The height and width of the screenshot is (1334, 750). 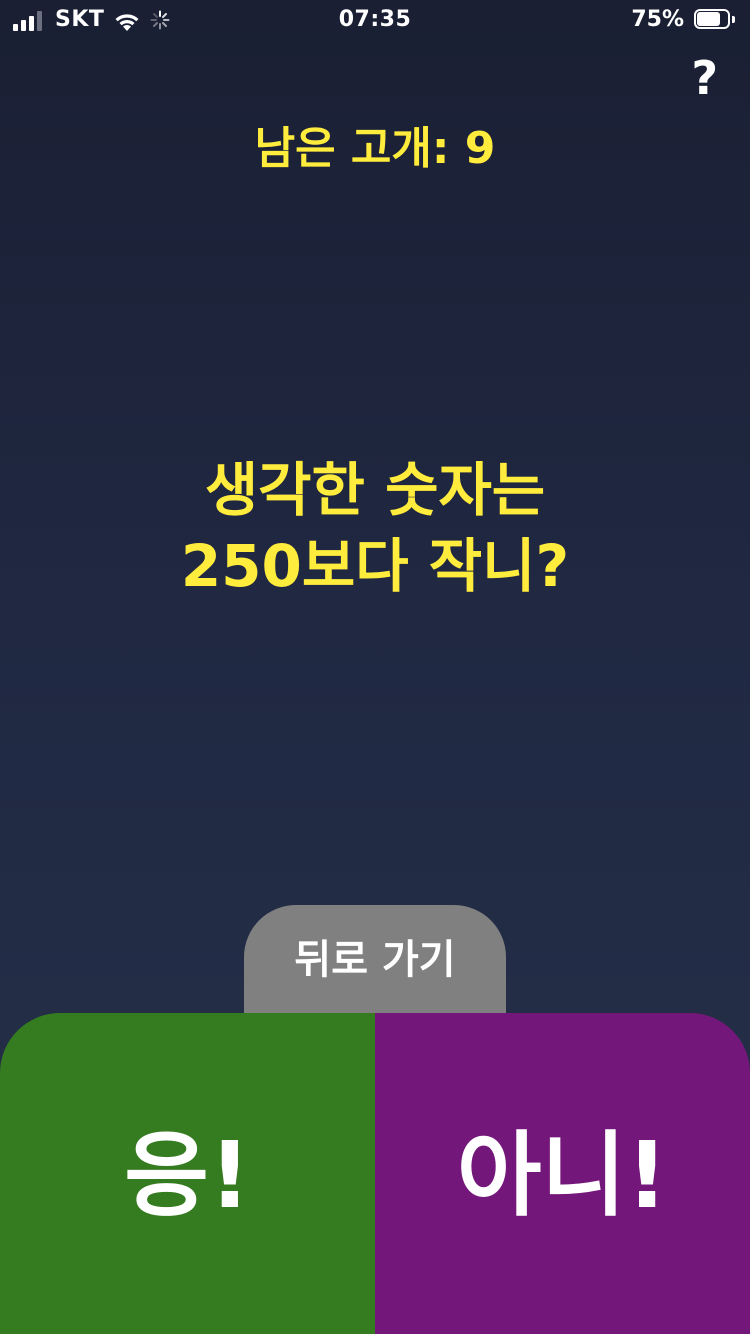 I want to click on battery-percentage: 75%, so click(x=657, y=19).